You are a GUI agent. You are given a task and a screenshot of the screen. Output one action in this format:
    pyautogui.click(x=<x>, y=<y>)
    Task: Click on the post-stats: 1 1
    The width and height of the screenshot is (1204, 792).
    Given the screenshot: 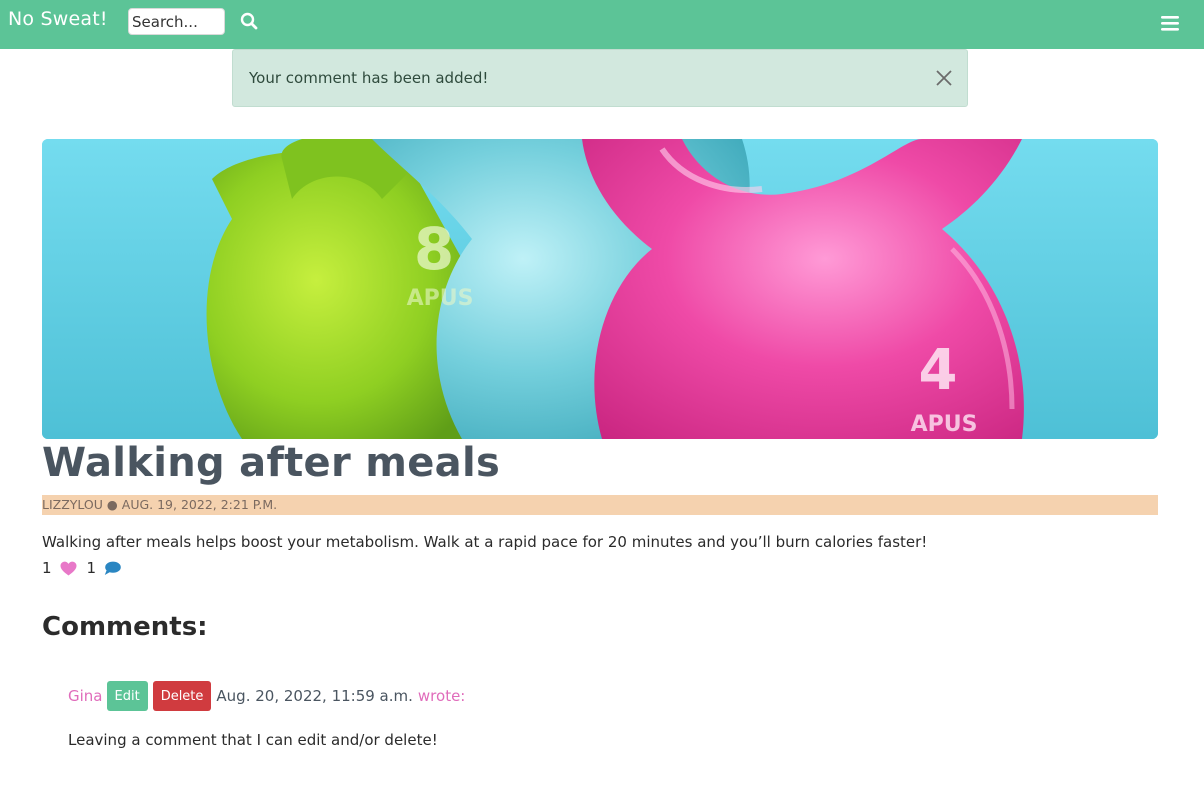 What is the action you would take?
    pyautogui.click(x=86, y=568)
    